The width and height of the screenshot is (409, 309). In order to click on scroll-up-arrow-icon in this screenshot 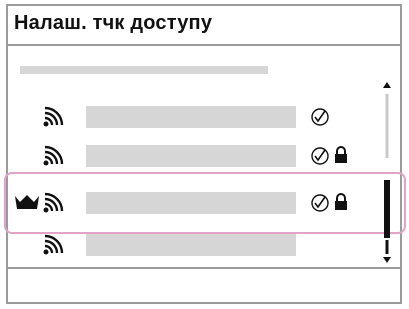, I will do `click(387, 85)`.